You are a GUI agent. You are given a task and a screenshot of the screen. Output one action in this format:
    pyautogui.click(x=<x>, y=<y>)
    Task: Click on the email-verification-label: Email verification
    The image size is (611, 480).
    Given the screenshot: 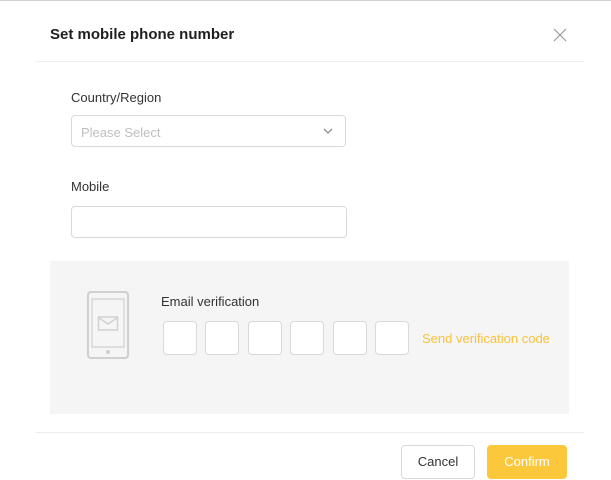 What is the action you would take?
    pyautogui.click(x=210, y=301)
    